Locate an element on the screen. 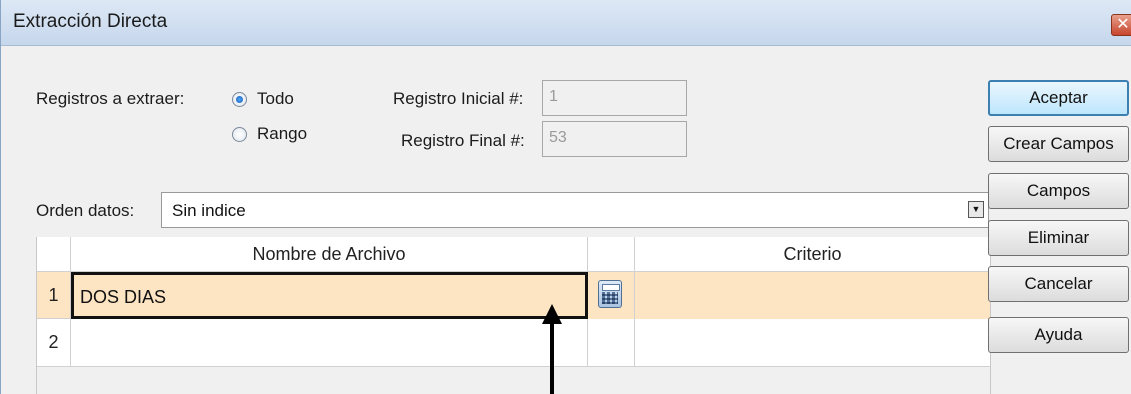  icon-cell is located at coordinates (611, 343).